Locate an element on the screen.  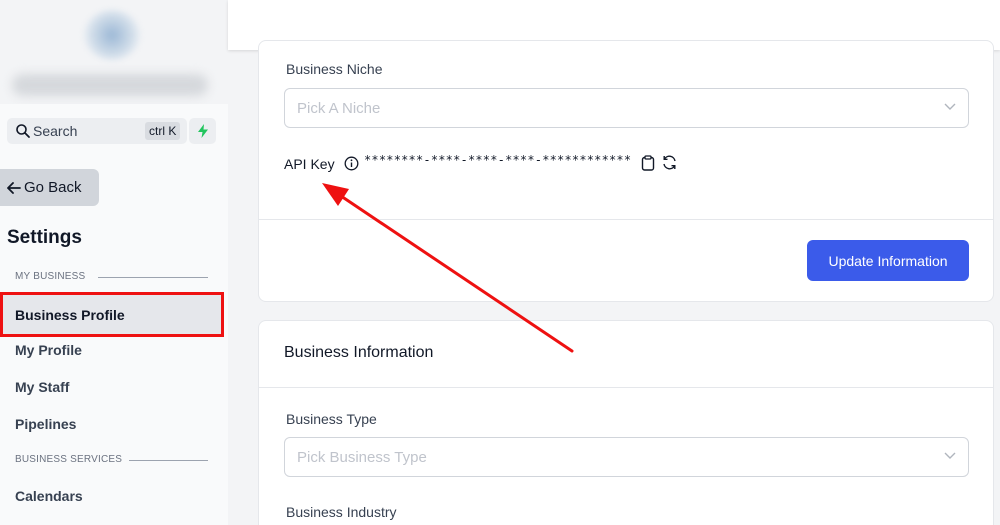
search-button: Search ctrl K is located at coordinates (97, 131).